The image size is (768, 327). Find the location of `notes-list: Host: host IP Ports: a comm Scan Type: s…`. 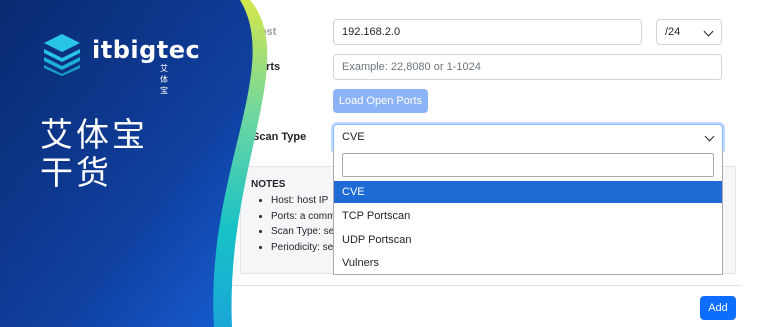

notes-list: Host: host IP Ports: a comm Scan Type: s… is located at coordinates (303, 224).